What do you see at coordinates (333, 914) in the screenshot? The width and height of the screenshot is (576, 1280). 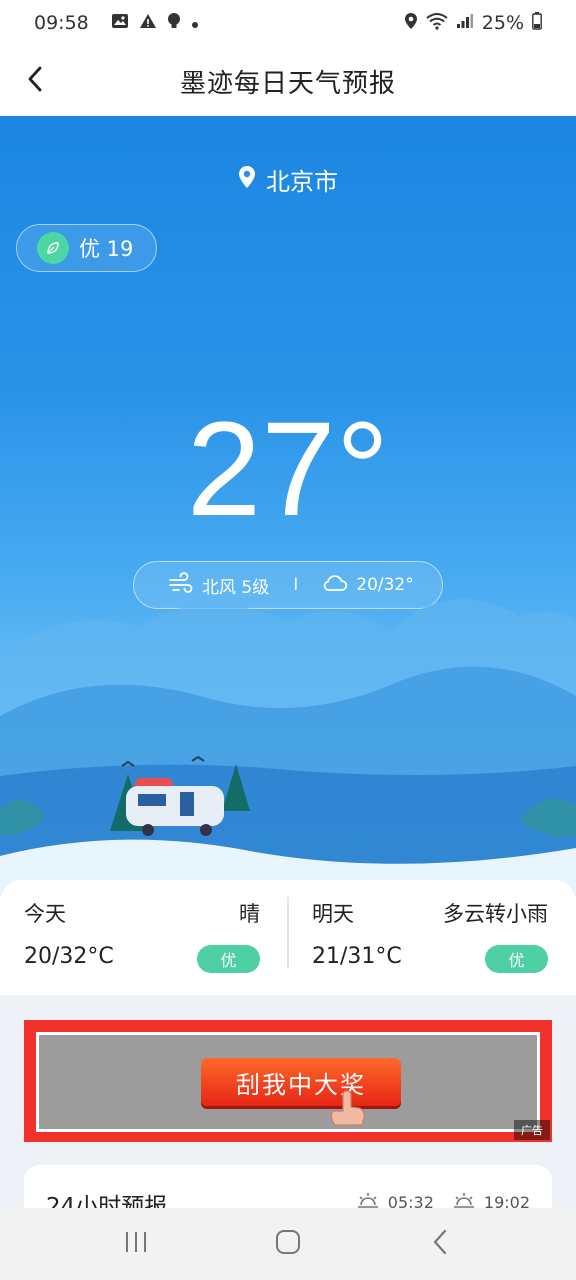 I see `day-label: 明天` at bounding box center [333, 914].